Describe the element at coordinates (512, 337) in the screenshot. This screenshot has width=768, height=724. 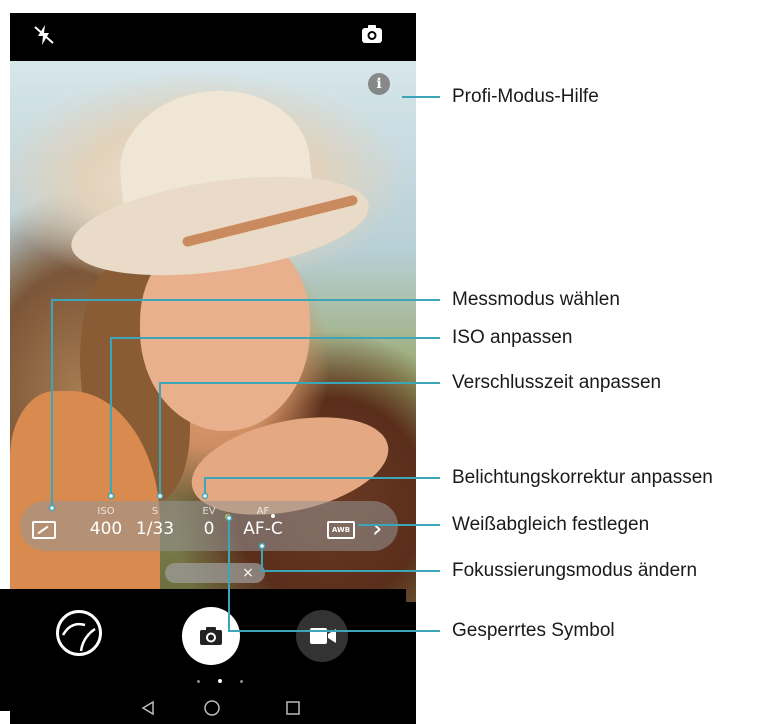
I see `annotation-iso: ISO anpassen` at that location.